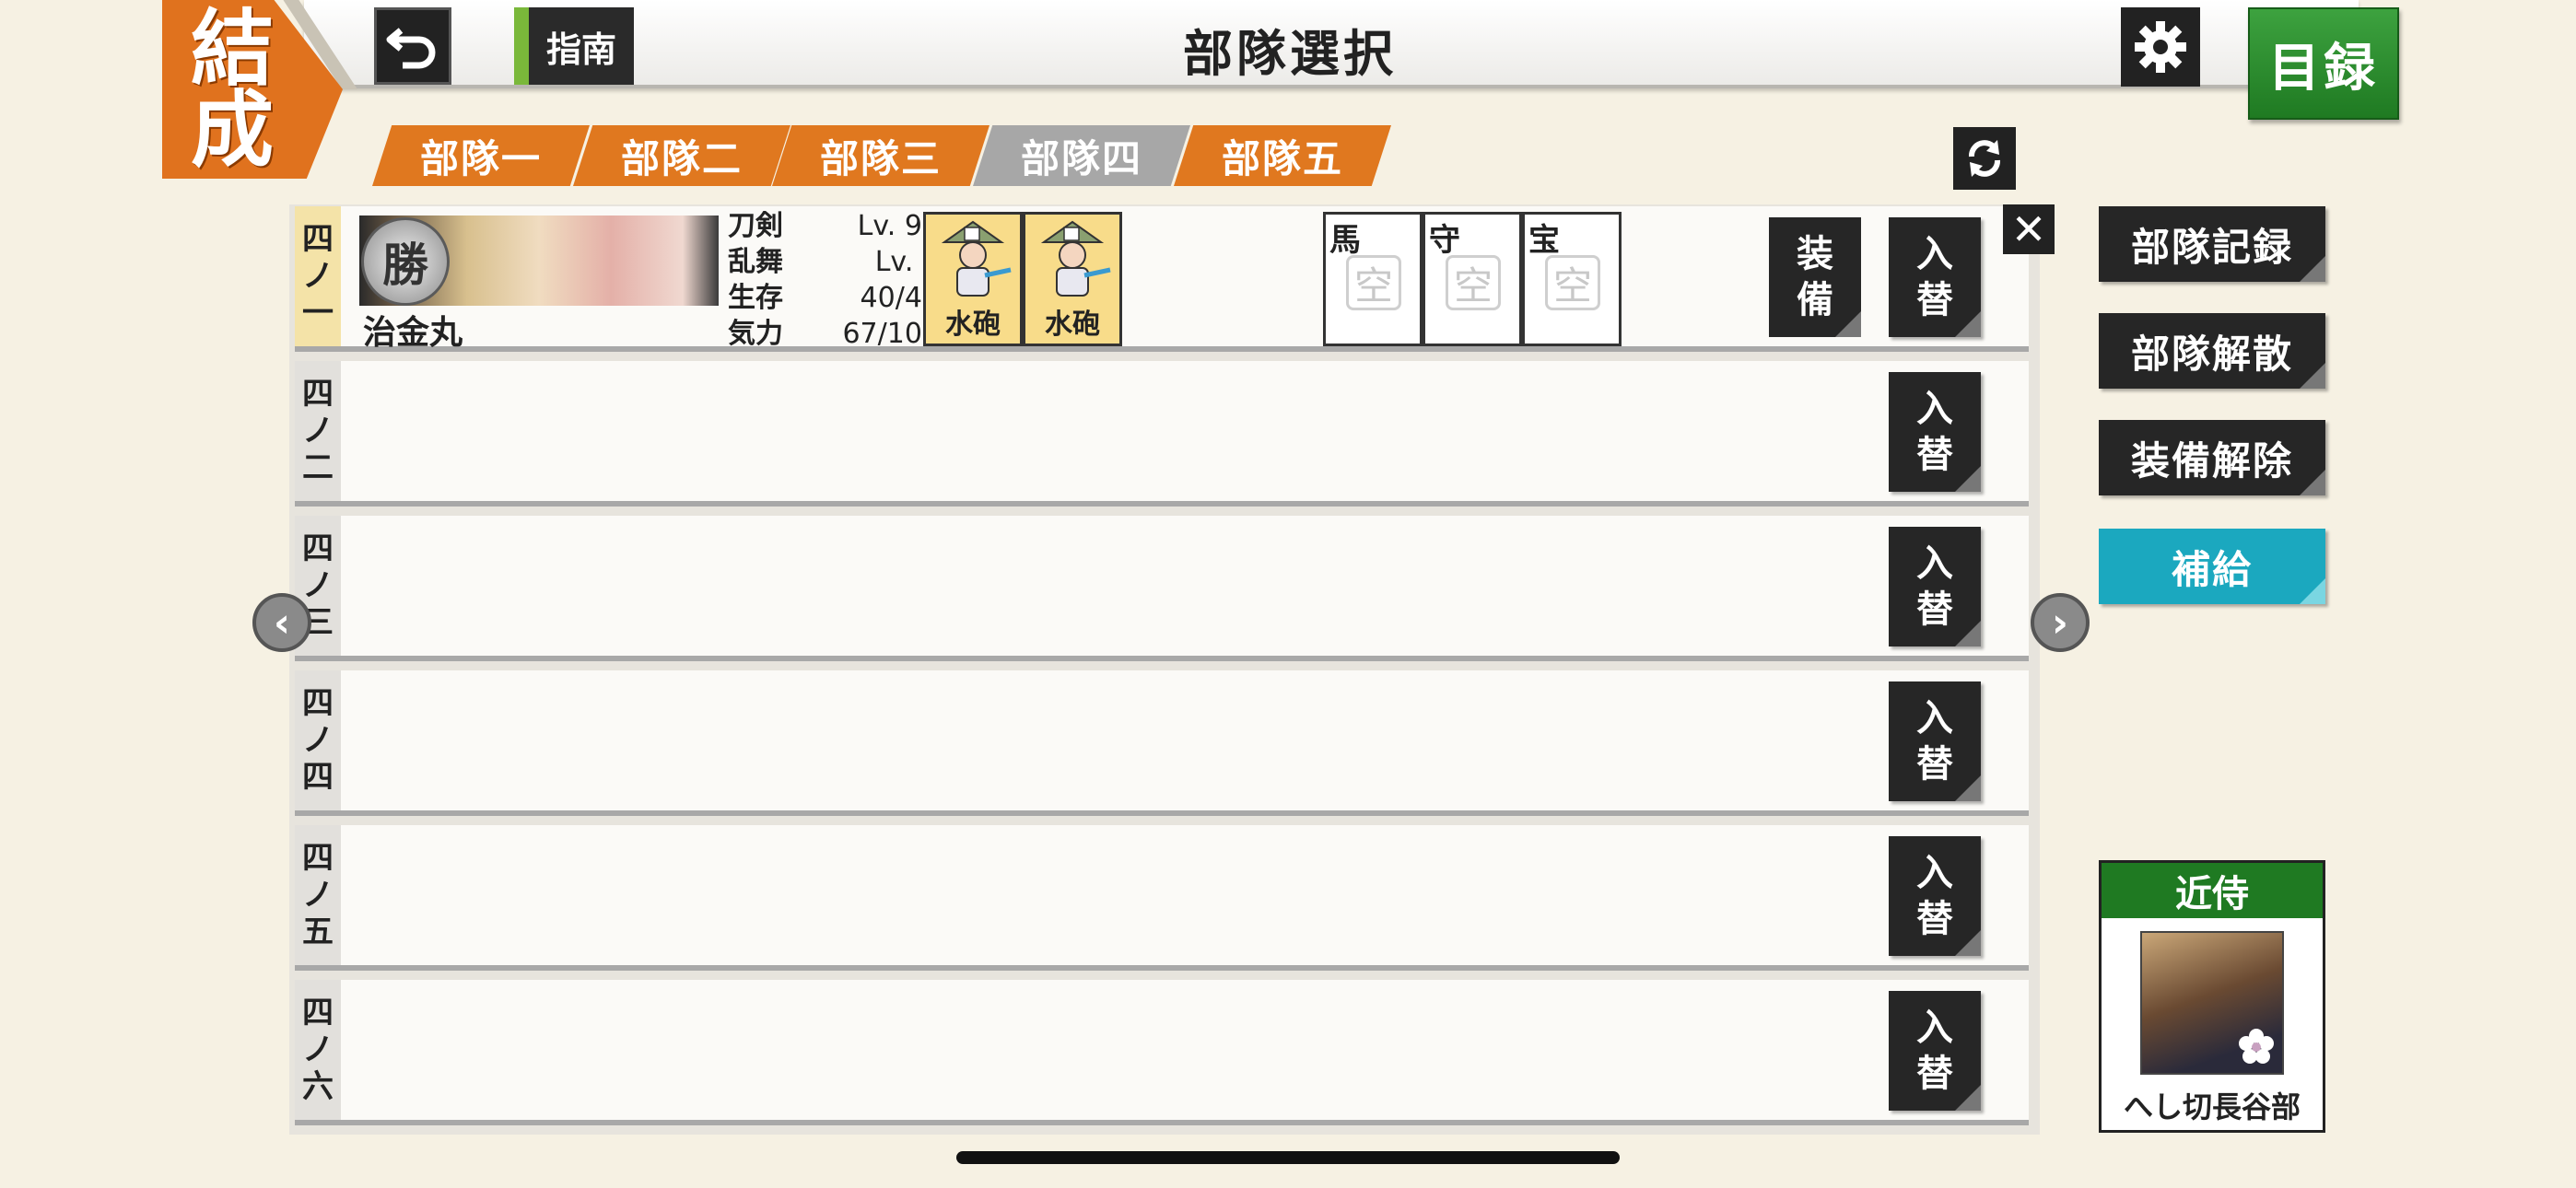 The width and height of the screenshot is (2576, 1188). Describe the element at coordinates (1162, 588) in the screenshot. I see `member-row-3: 四 ノ 三 入 替` at that location.